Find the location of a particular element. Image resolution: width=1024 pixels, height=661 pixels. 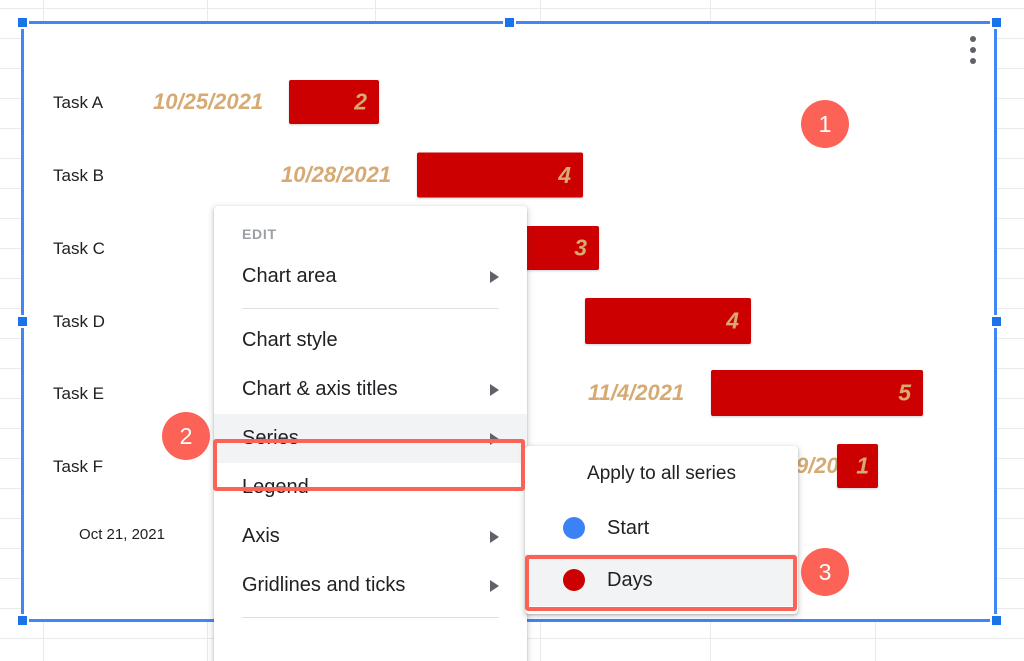

days-bar-task-a: 2 is located at coordinates (334, 102).